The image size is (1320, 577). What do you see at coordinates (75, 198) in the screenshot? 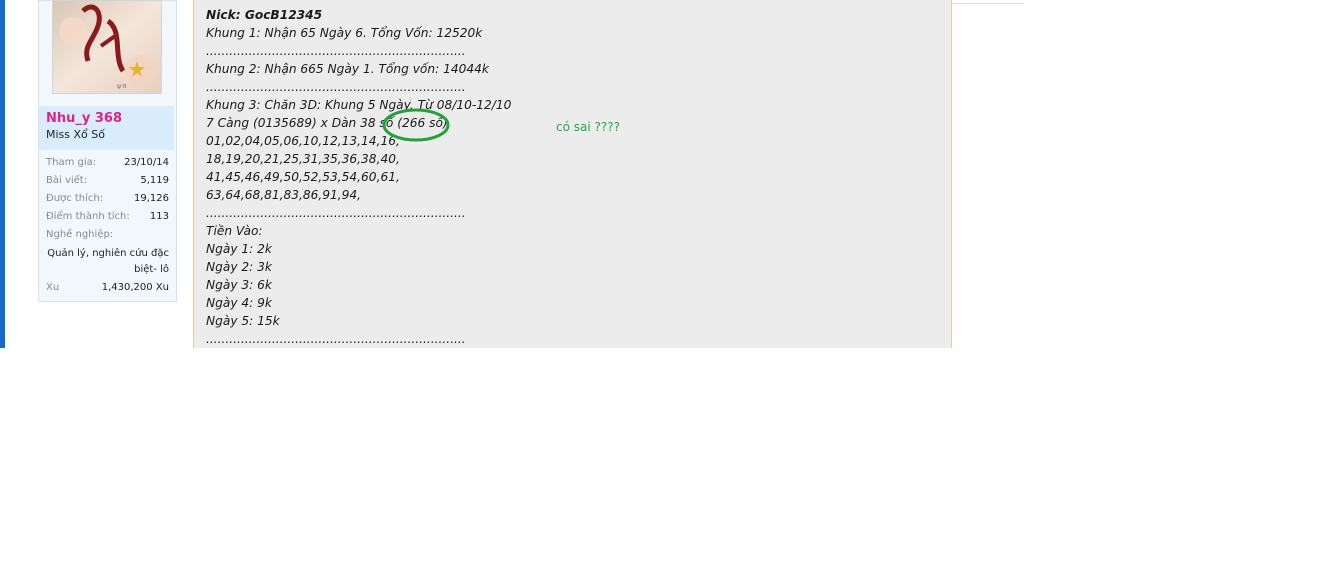
I see `stat-label: Được thích:` at bounding box center [75, 198].